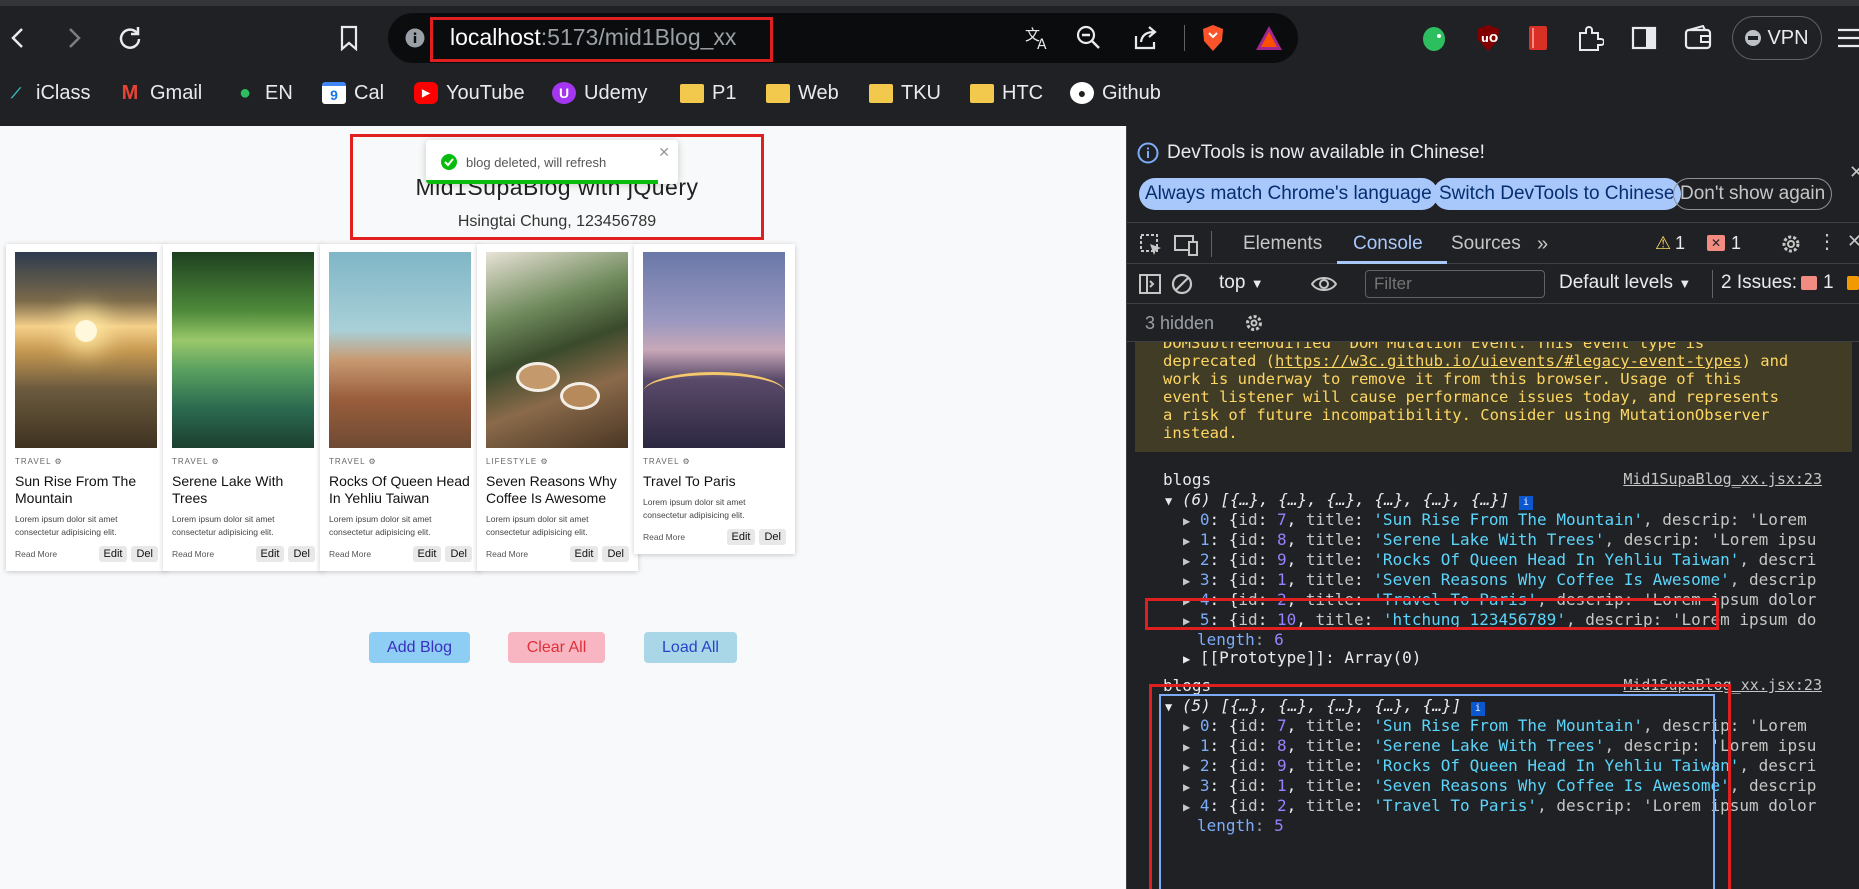 This screenshot has width=1859, height=889. What do you see at coordinates (1844, 38) in the screenshot?
I see `menu-button` at bounding box center [1844, 38].